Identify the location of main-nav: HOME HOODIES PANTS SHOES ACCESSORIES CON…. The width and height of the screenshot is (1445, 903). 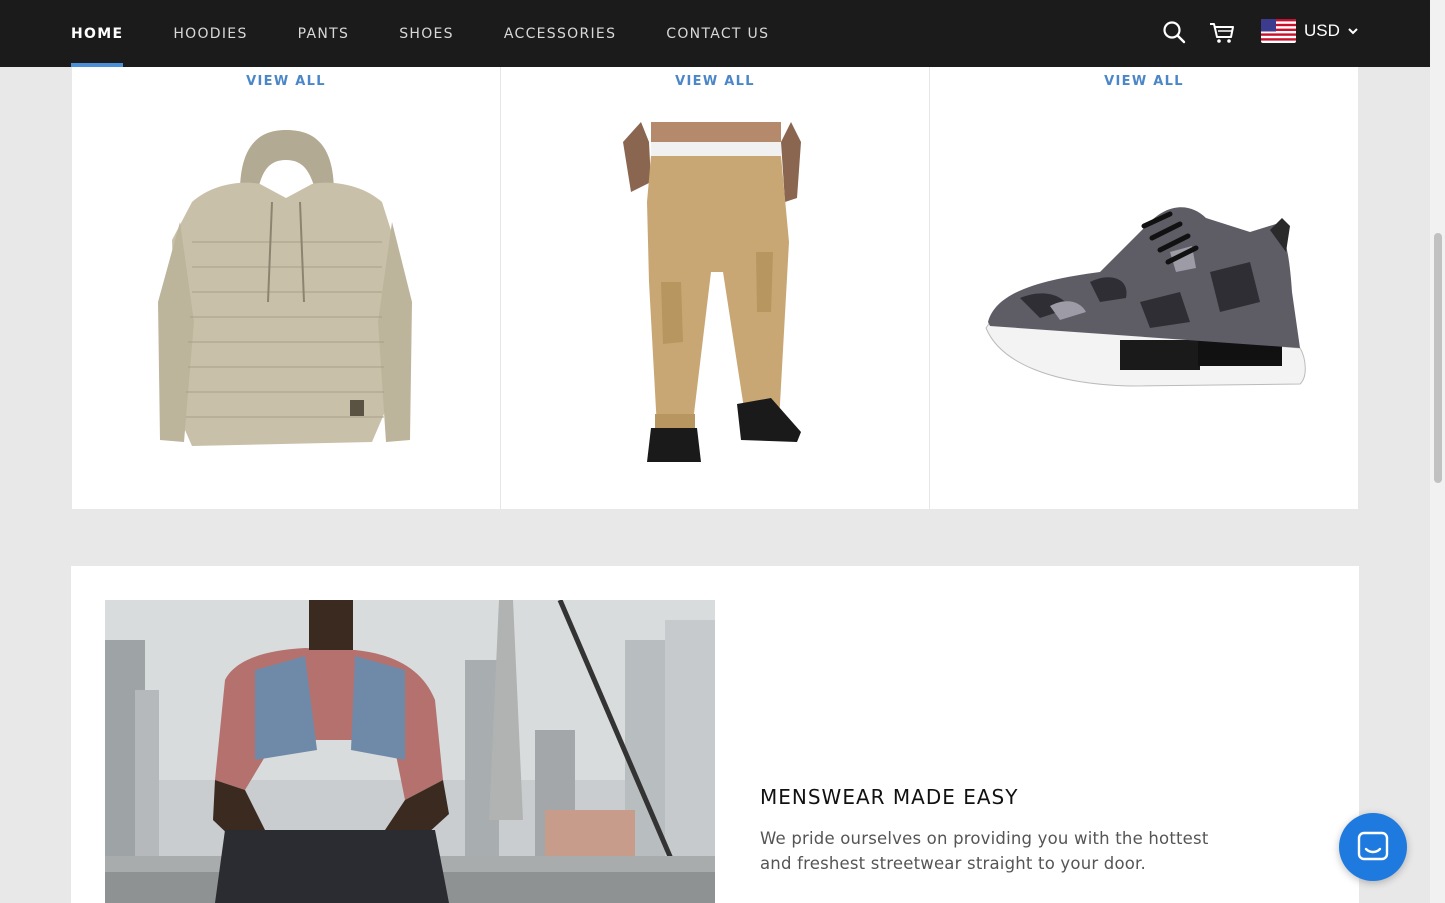
(445, 33).